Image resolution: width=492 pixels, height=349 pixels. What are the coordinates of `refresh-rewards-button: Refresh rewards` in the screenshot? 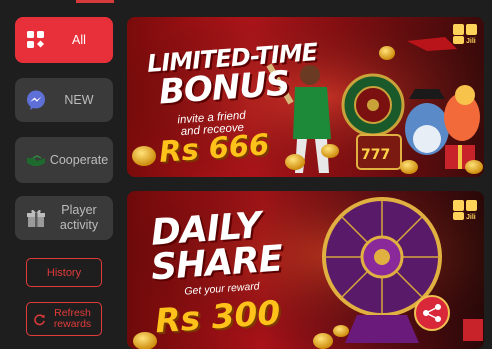 It's located at (64, 319).